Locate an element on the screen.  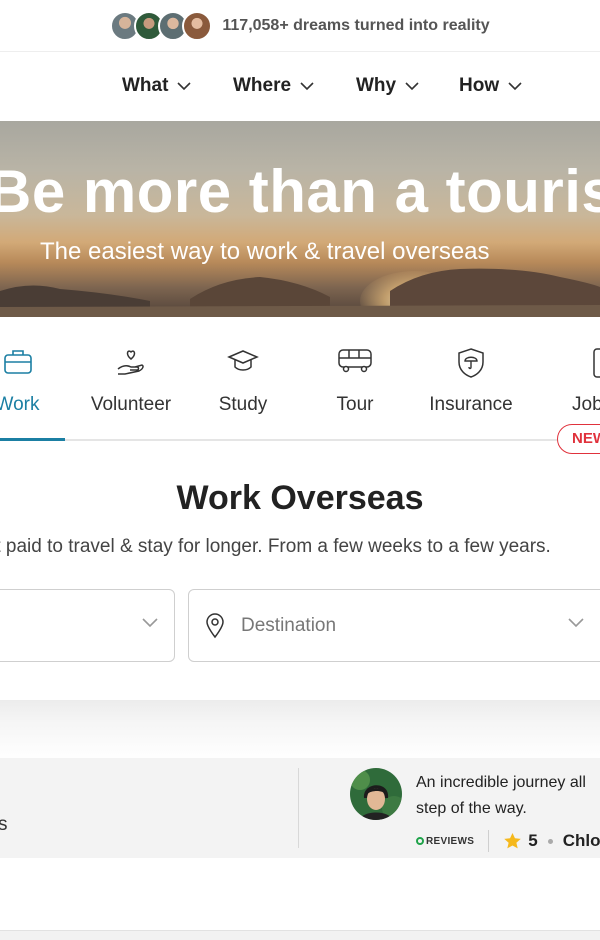
nav-item-why: Why is located at coordinates (387, 86).